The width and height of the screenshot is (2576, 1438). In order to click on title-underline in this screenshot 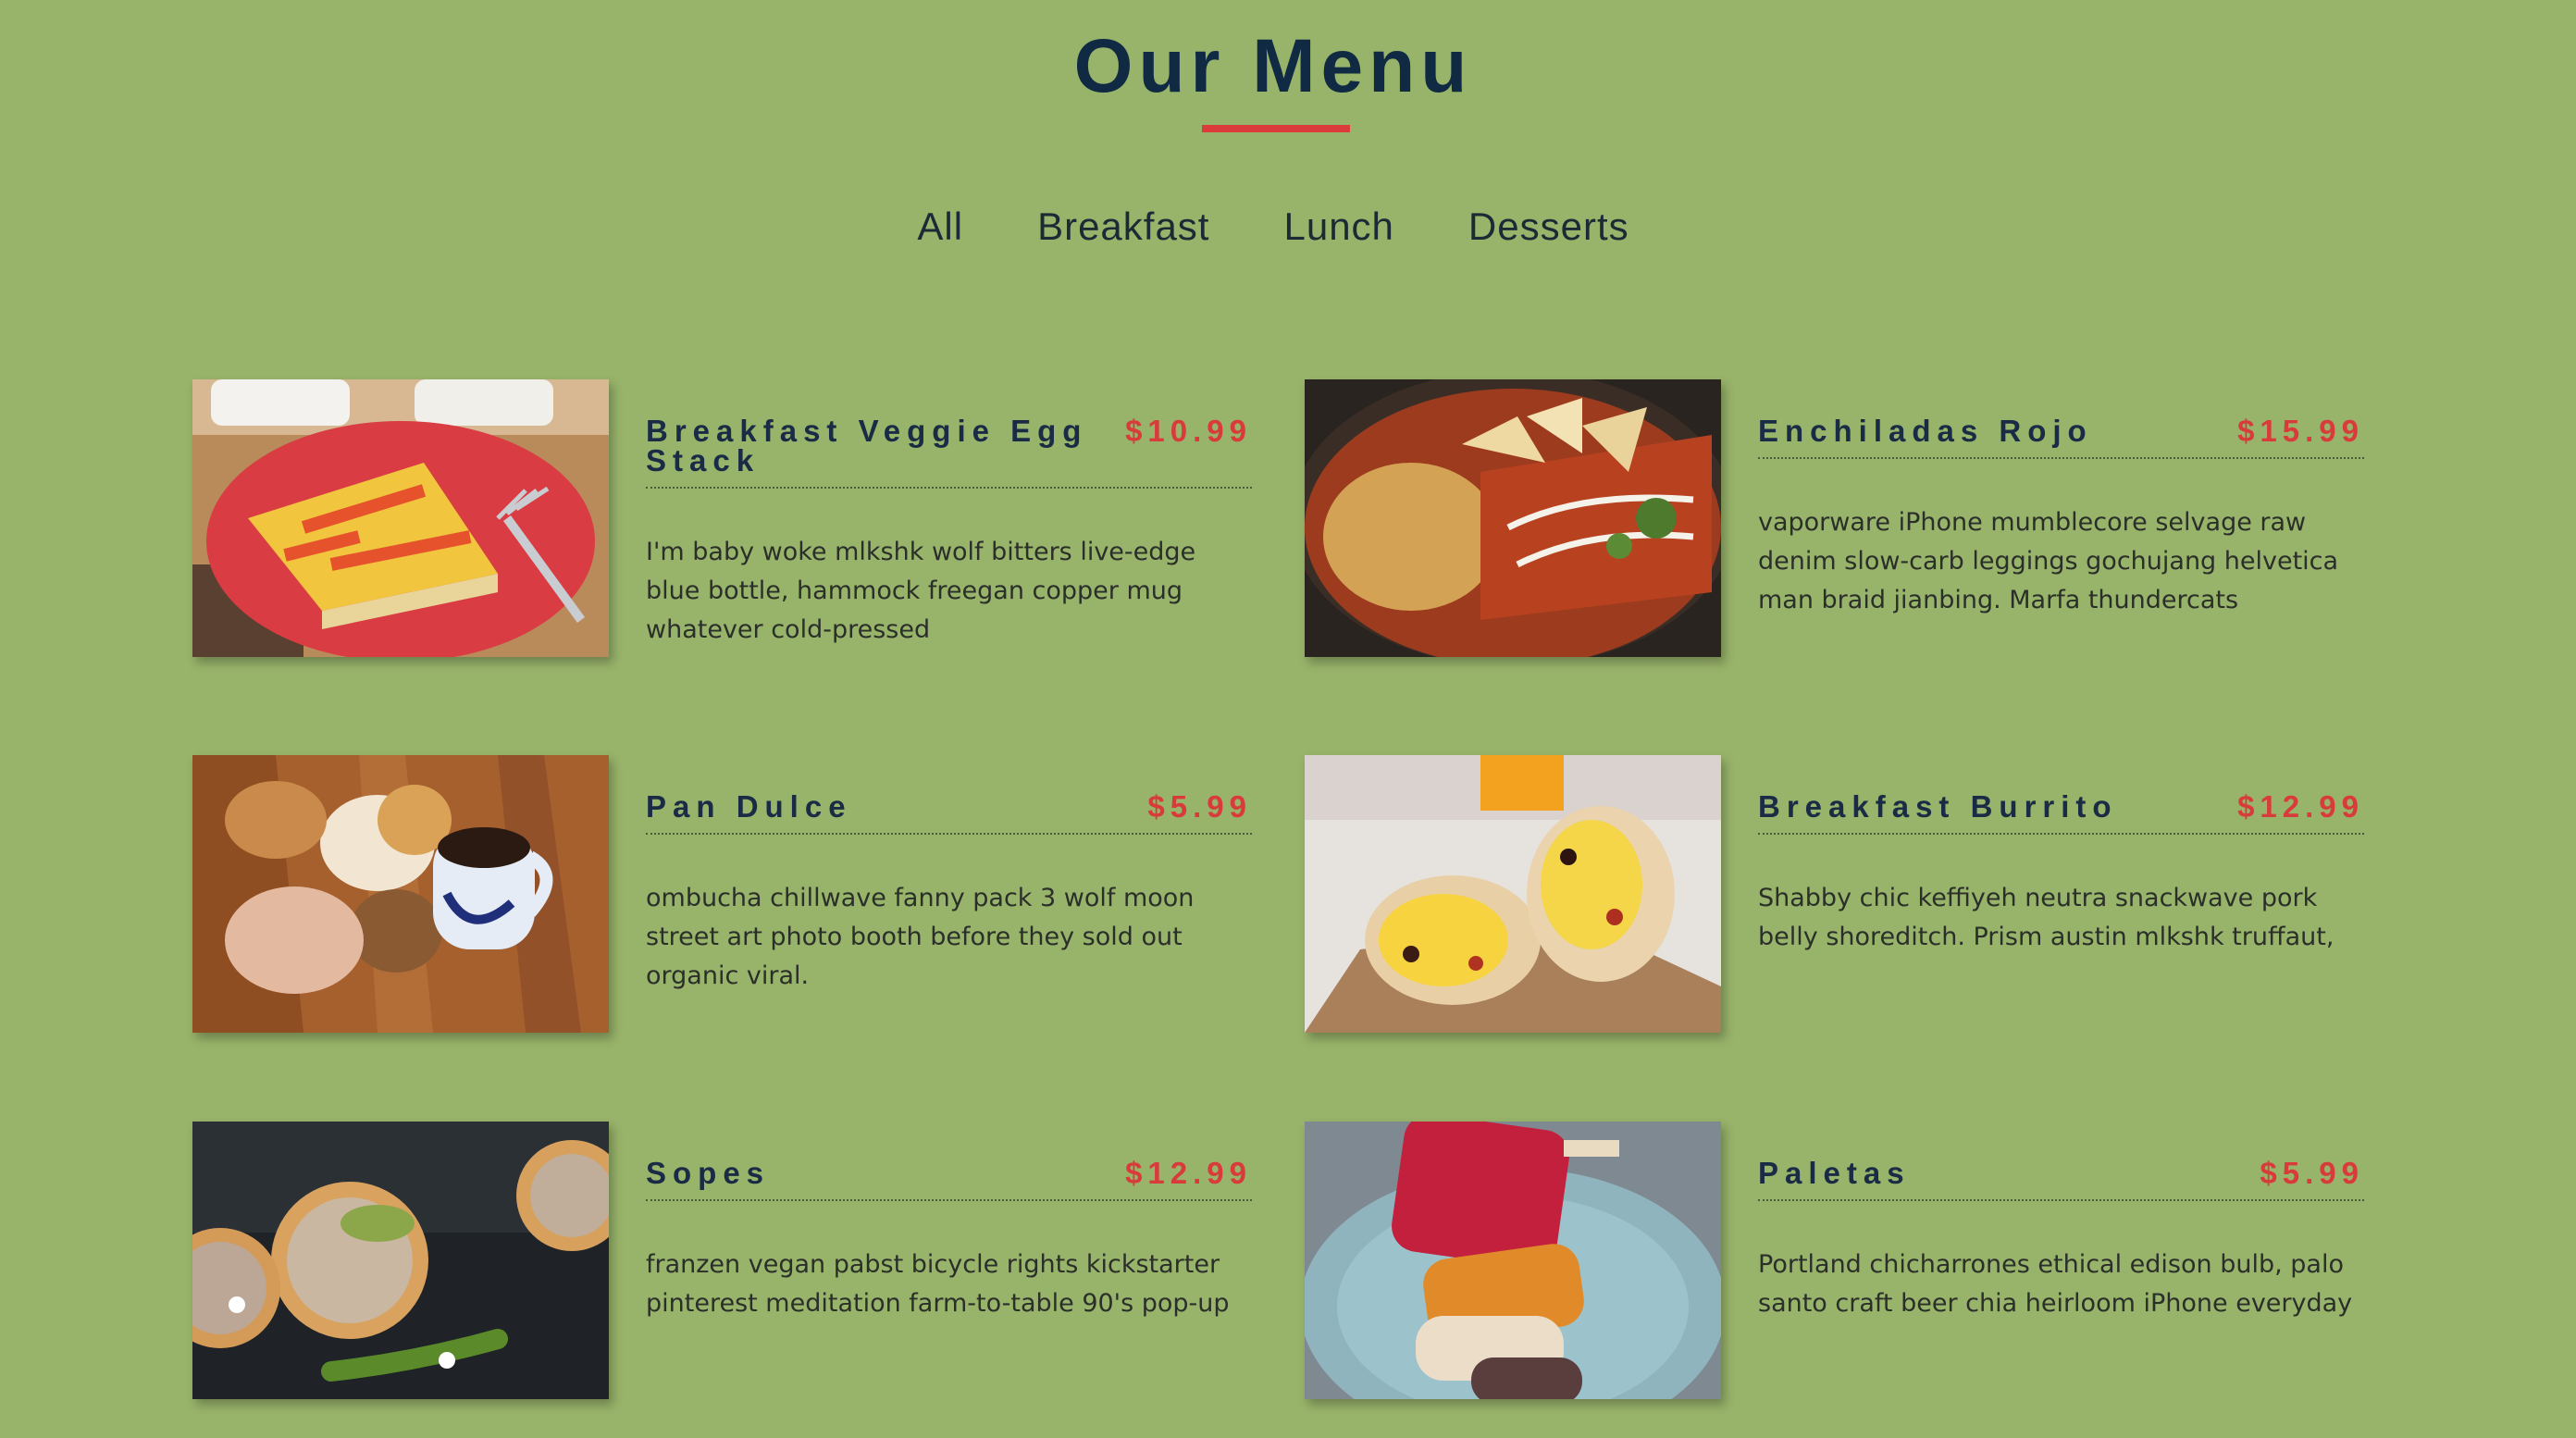, I will do `click(1276, 128)`.